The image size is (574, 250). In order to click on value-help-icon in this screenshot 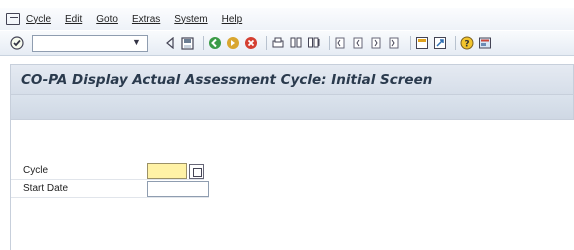, I will do `click(196, 171)`.